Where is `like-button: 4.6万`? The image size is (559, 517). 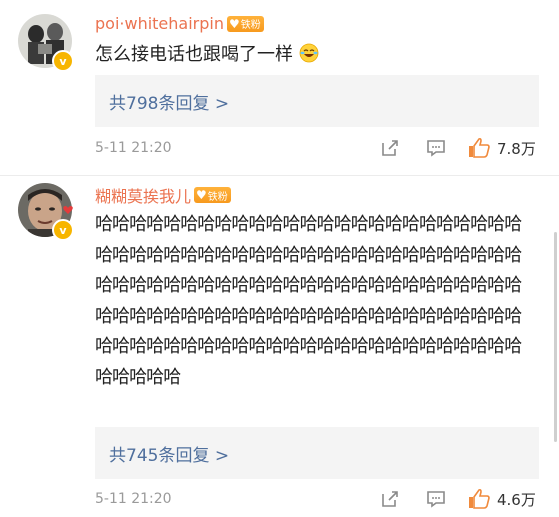
like-button: 4.6万 is located at coordinates (501, 499).